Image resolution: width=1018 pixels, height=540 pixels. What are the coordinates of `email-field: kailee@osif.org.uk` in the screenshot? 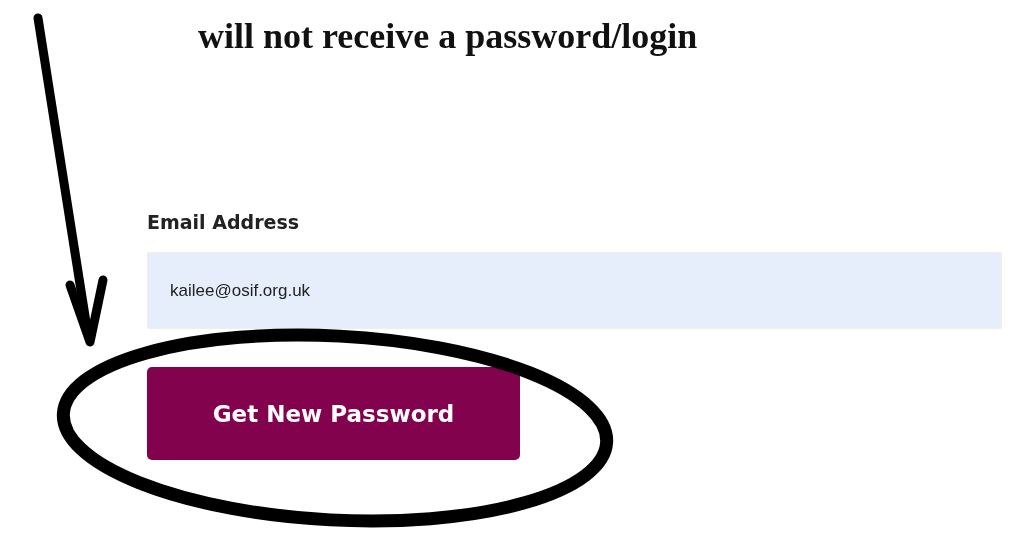 It's located at (574, 290).